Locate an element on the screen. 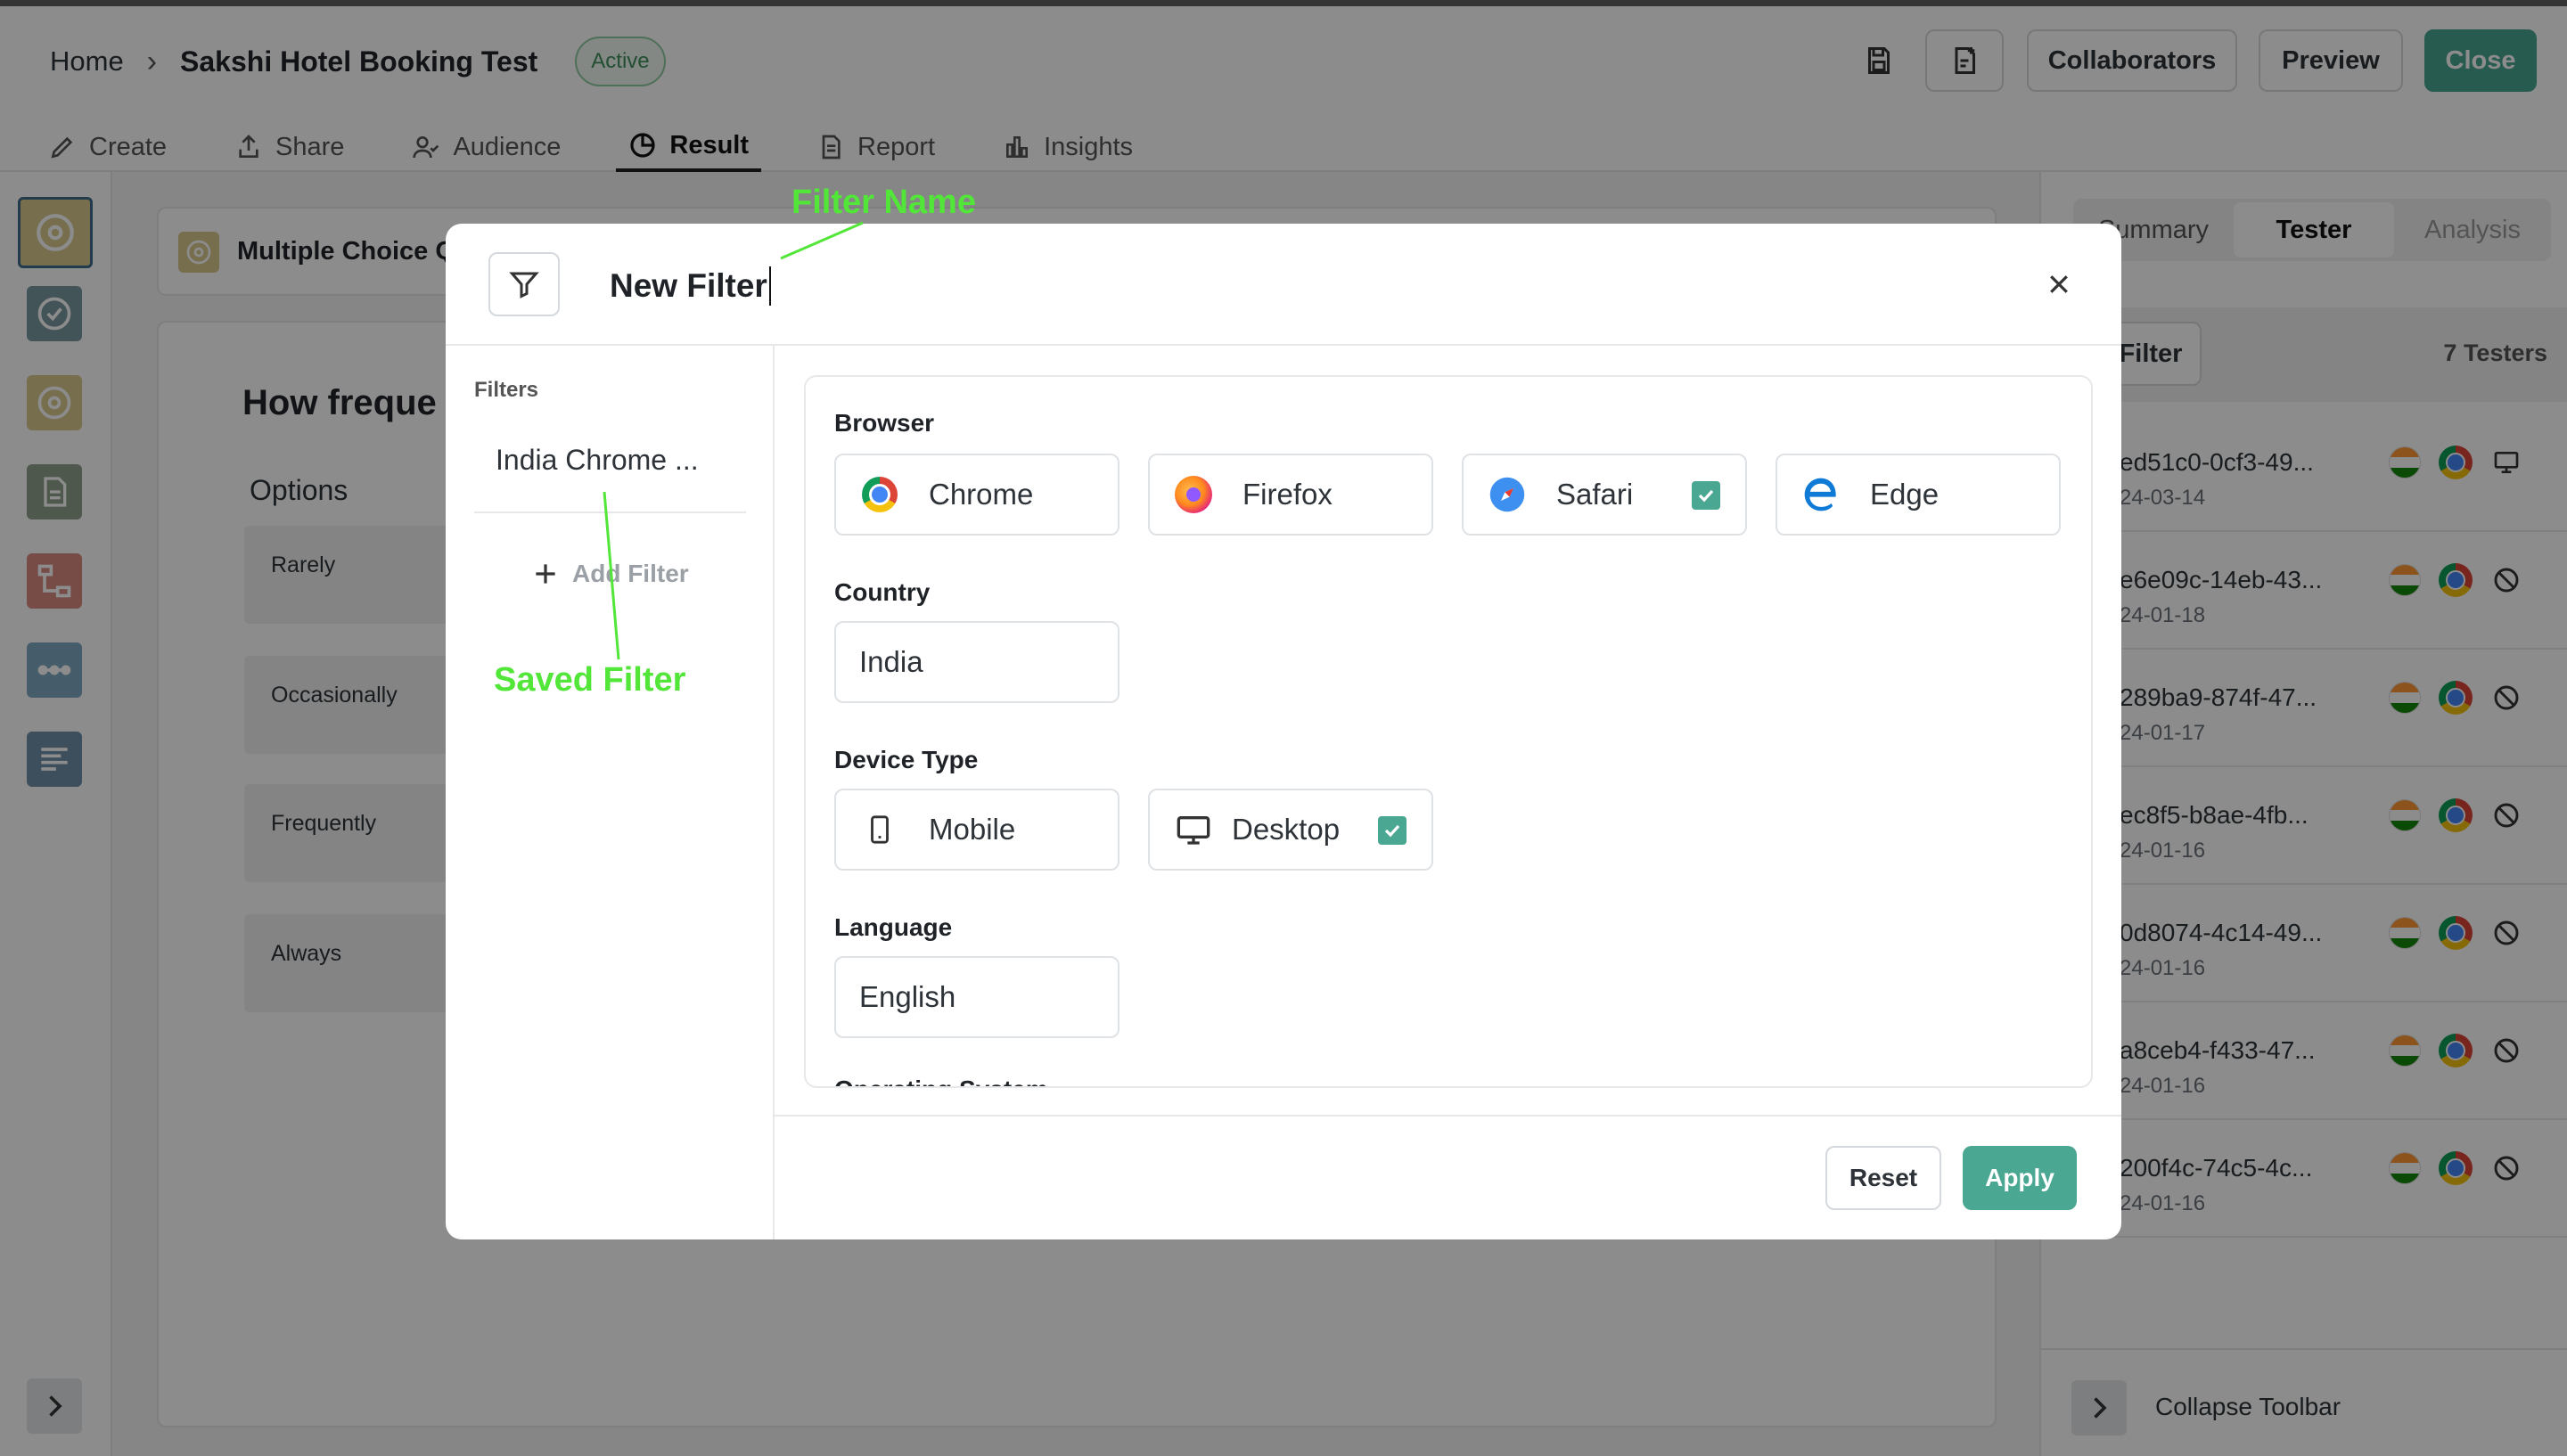 The height and width of the screenshot is (1456, 2567). annotation-line-filter-name is located at coordinates (822, 241).